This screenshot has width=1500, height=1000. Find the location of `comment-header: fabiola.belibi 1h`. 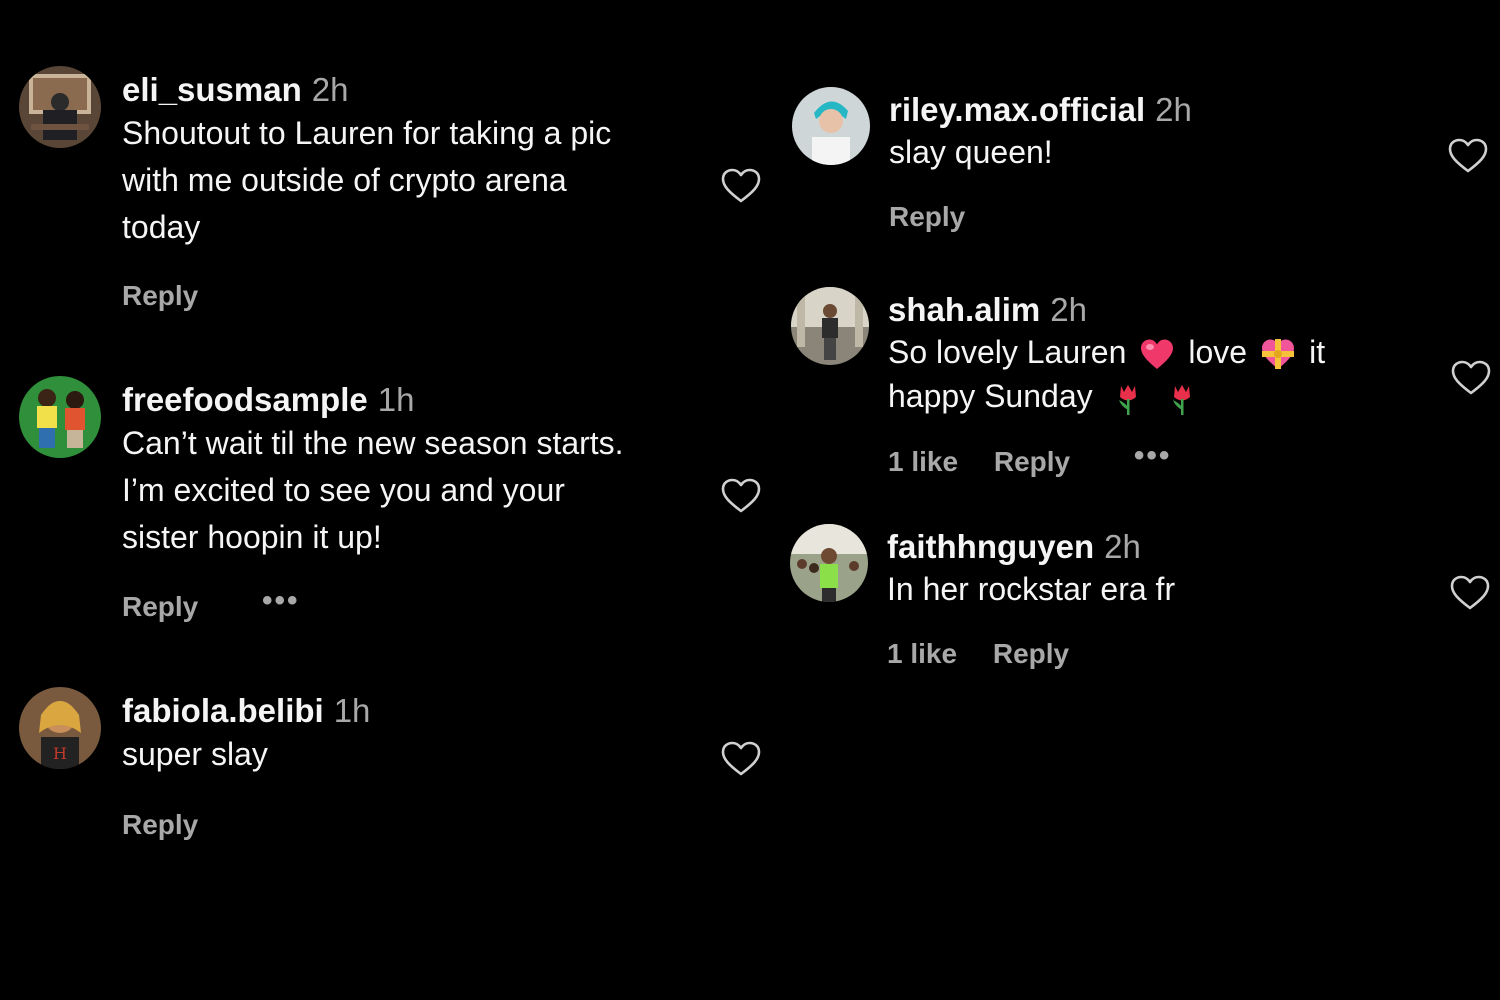

comment-header: fabiola.belibi 1h is located at coordinates (246, 711).